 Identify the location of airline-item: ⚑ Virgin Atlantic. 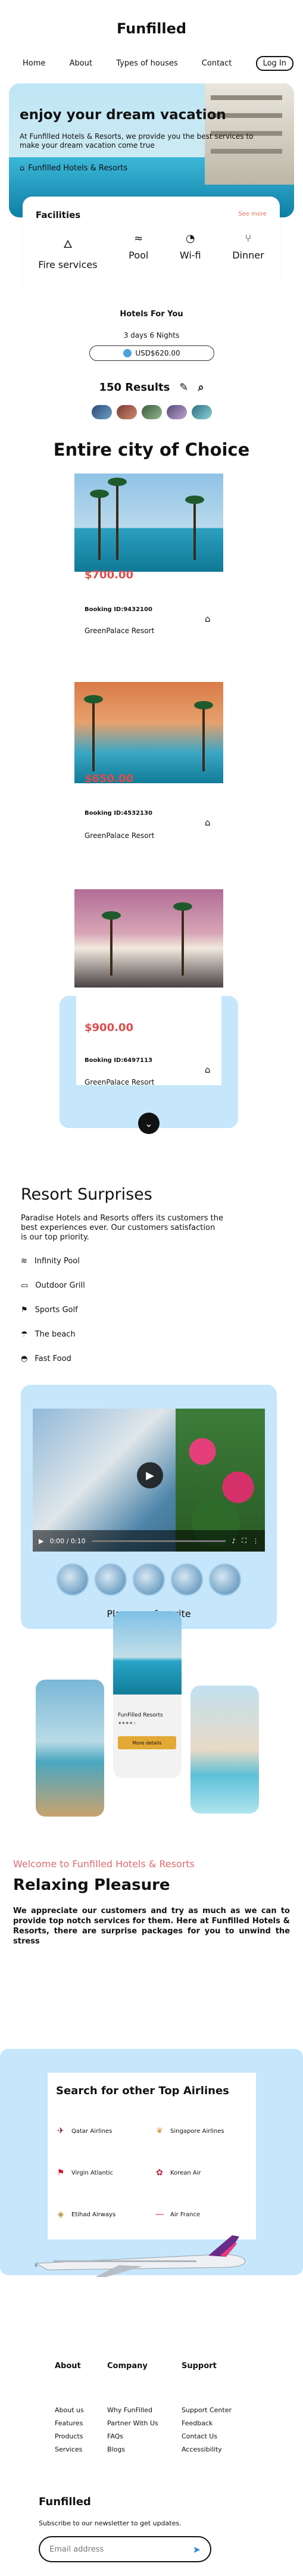
(84, 2173).